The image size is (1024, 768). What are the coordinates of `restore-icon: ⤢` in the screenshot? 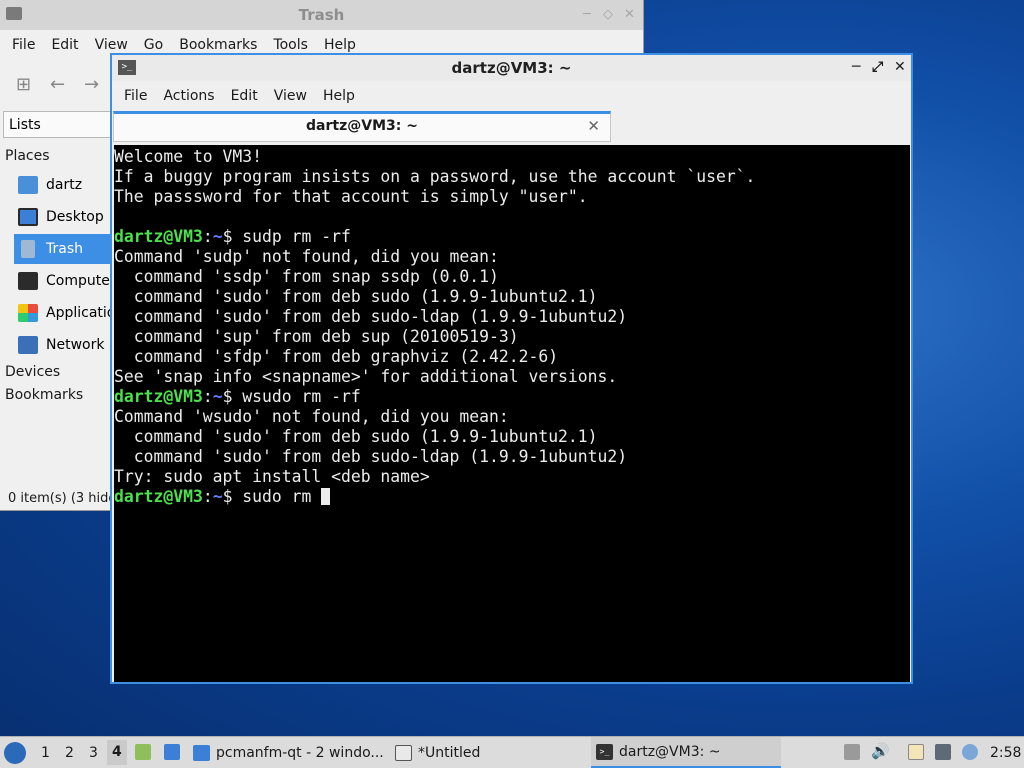 It's located at (877, 67).